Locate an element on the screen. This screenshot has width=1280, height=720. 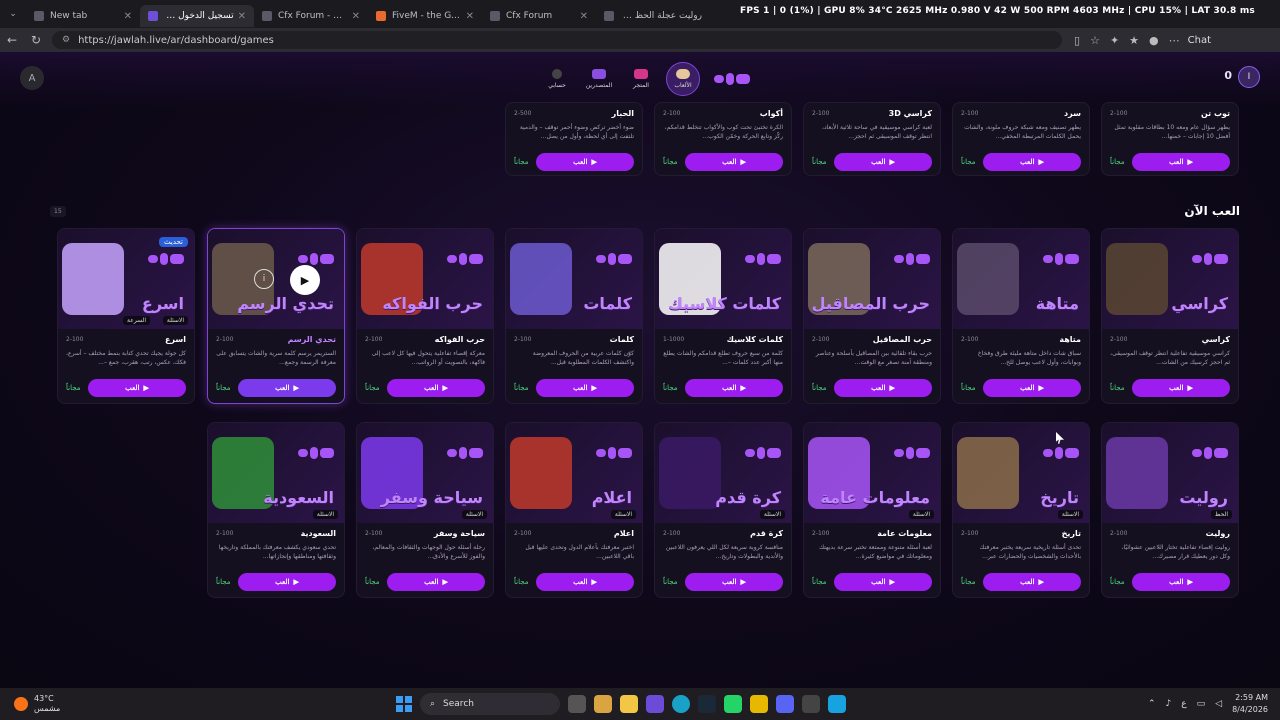
browser-tab: New tab ✕ is located at coordinates (83, 16).